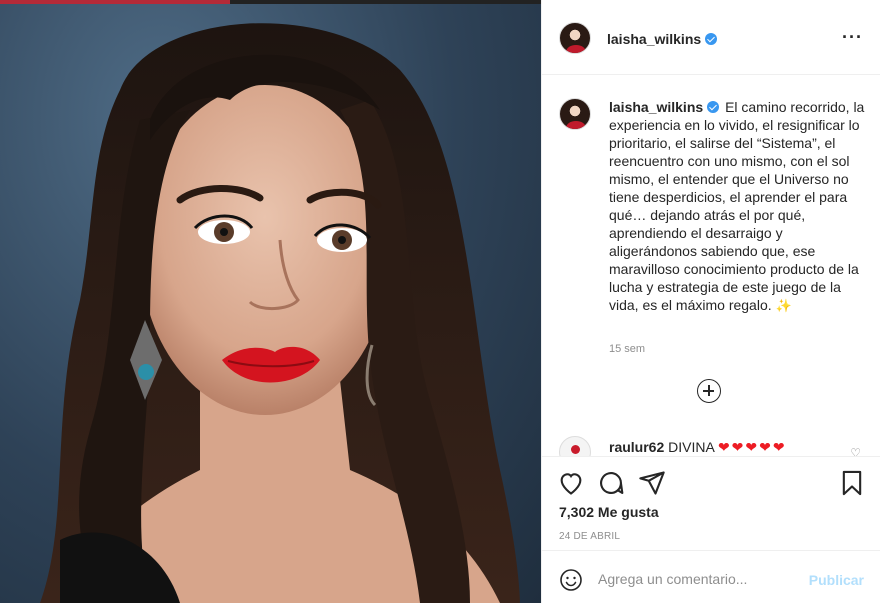  What do you see at coordinates (571, 580) in the screenshot?
I see `emoji-icon` at bounding box center [571, 580].